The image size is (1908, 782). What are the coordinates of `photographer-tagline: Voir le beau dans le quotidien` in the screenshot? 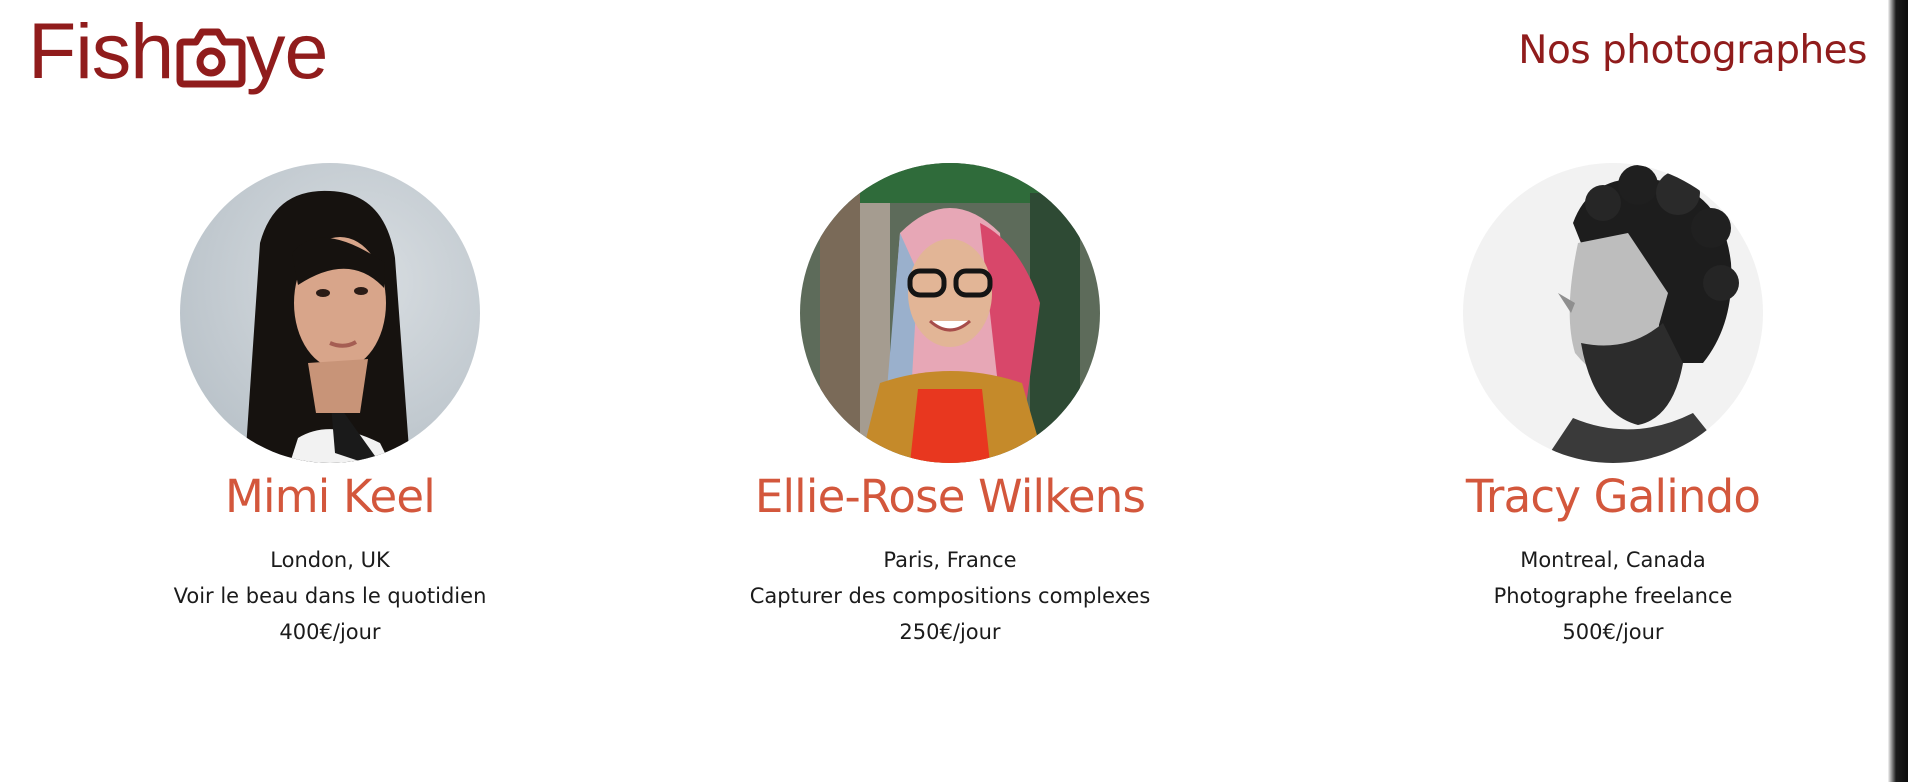 It's located at (330, 596).